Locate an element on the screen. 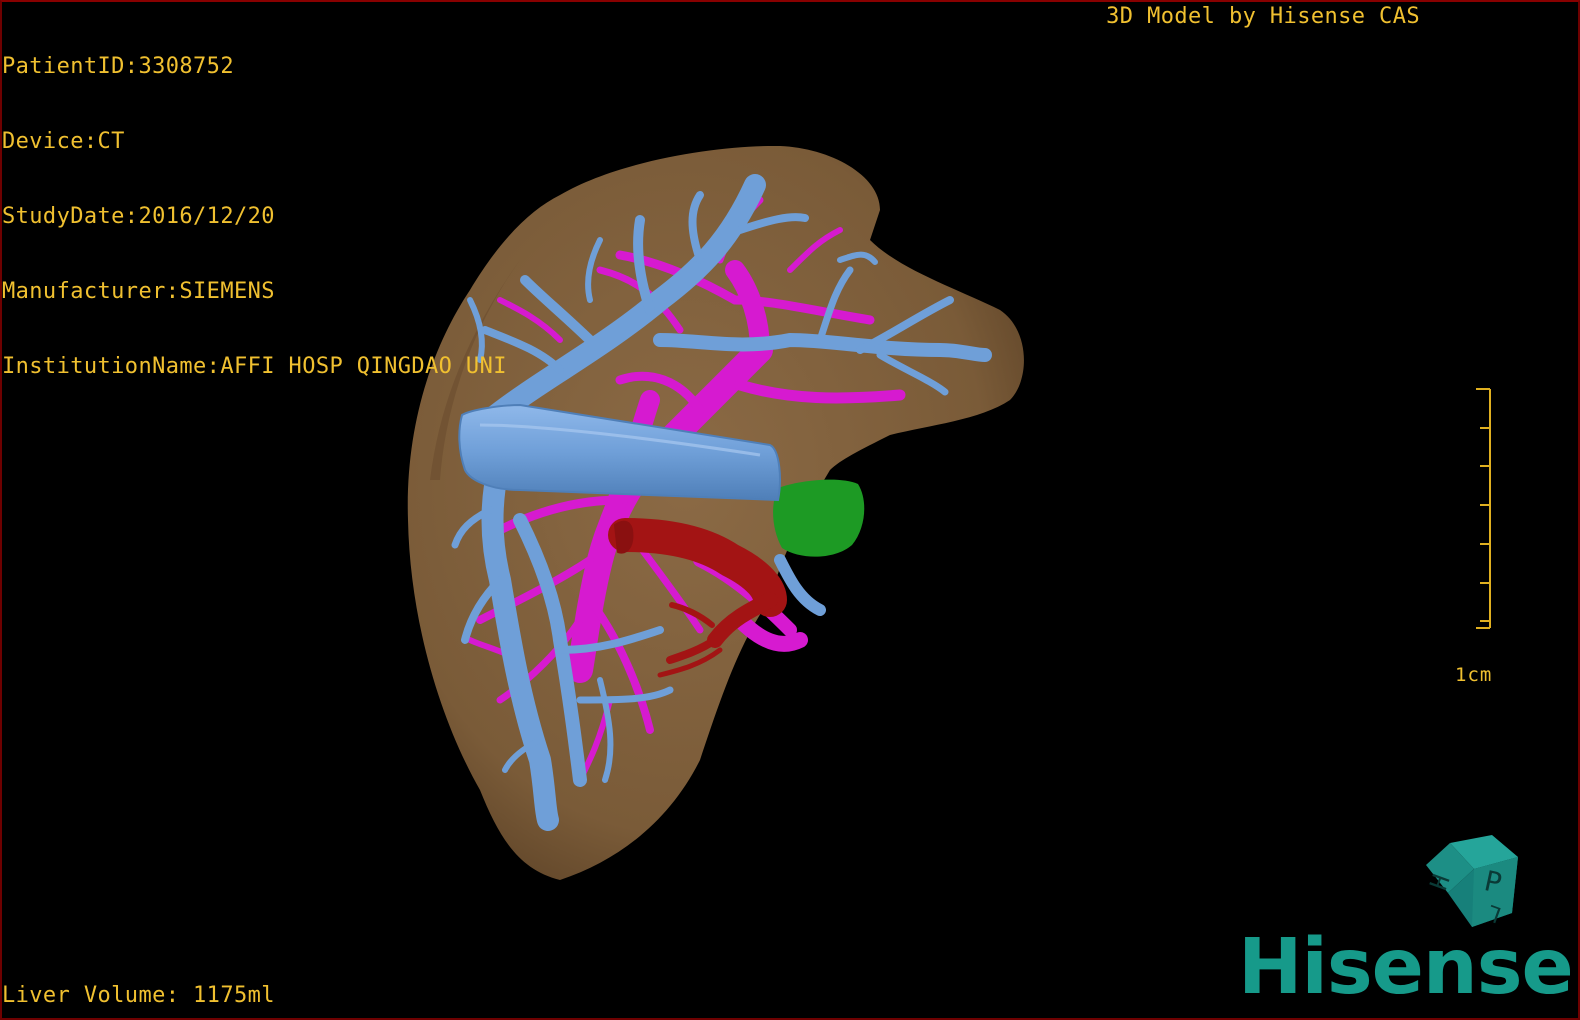 Image resolution: width=1580 pixels, height=1020 pixels. scale-label: 1cm is located at coordinates (1474, 675).